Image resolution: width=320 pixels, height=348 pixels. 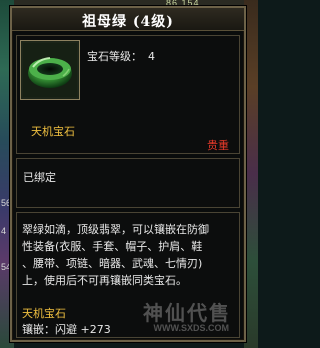 What do you see at coordinates (112, 263) in the screenshot?
I see `description-line: 、腰带、项链、暗器、武魂、七情刃)` at bounding box center [112, 263].